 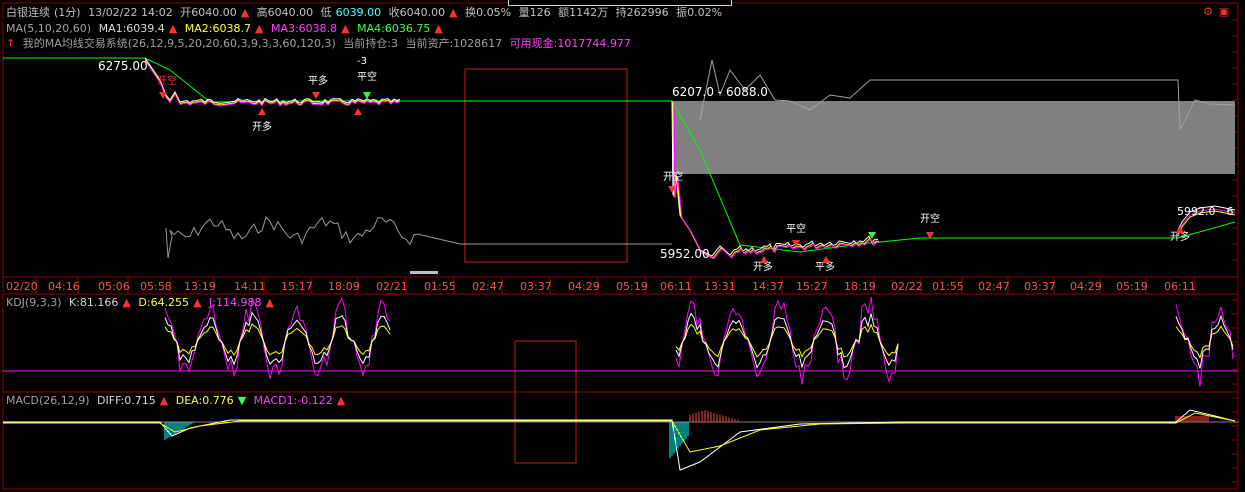 What do you see at coordinates (22, 286) in the screenshot?
I see `x-tick-label: 02/20` at bounding box center [22, 286].